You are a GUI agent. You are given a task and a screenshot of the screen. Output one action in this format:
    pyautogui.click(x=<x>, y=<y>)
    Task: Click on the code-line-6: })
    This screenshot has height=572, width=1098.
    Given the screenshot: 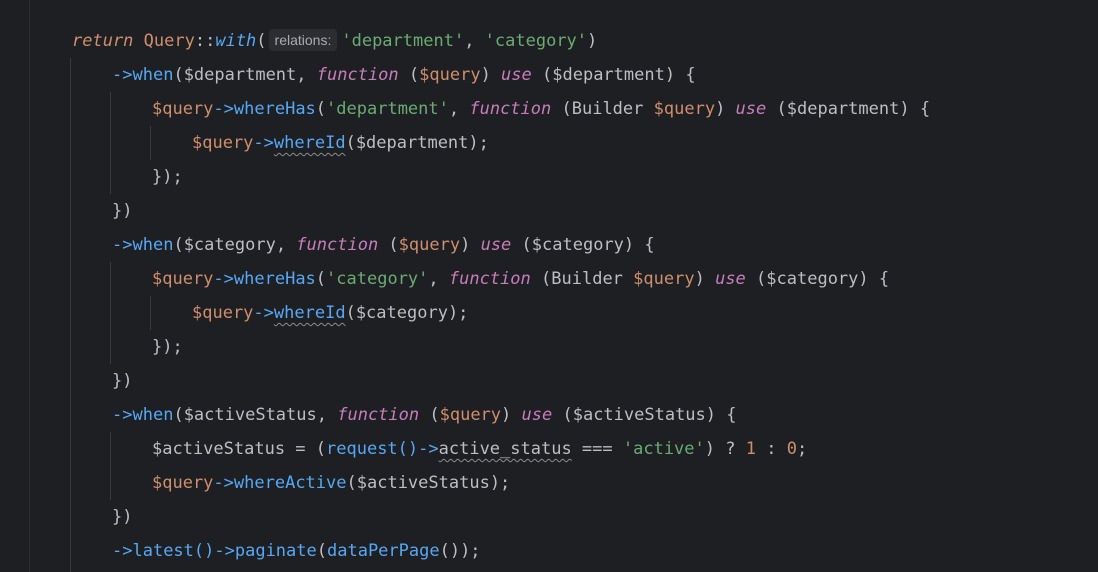 What is the action you would take?
    pyautogui.click(x=122, y=211)
    